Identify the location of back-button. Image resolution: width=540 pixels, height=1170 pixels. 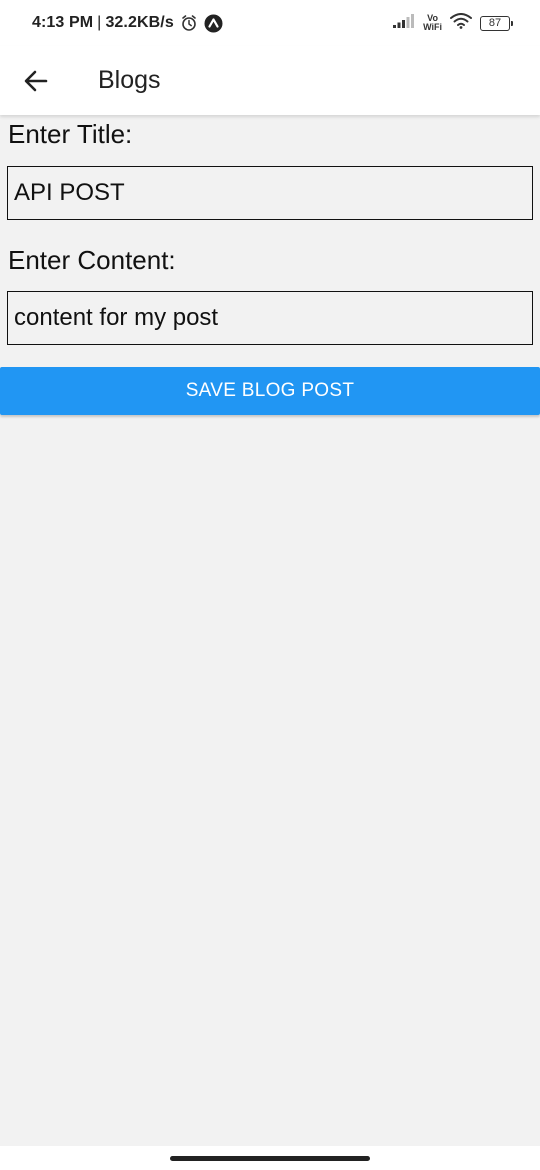
(36, 81).